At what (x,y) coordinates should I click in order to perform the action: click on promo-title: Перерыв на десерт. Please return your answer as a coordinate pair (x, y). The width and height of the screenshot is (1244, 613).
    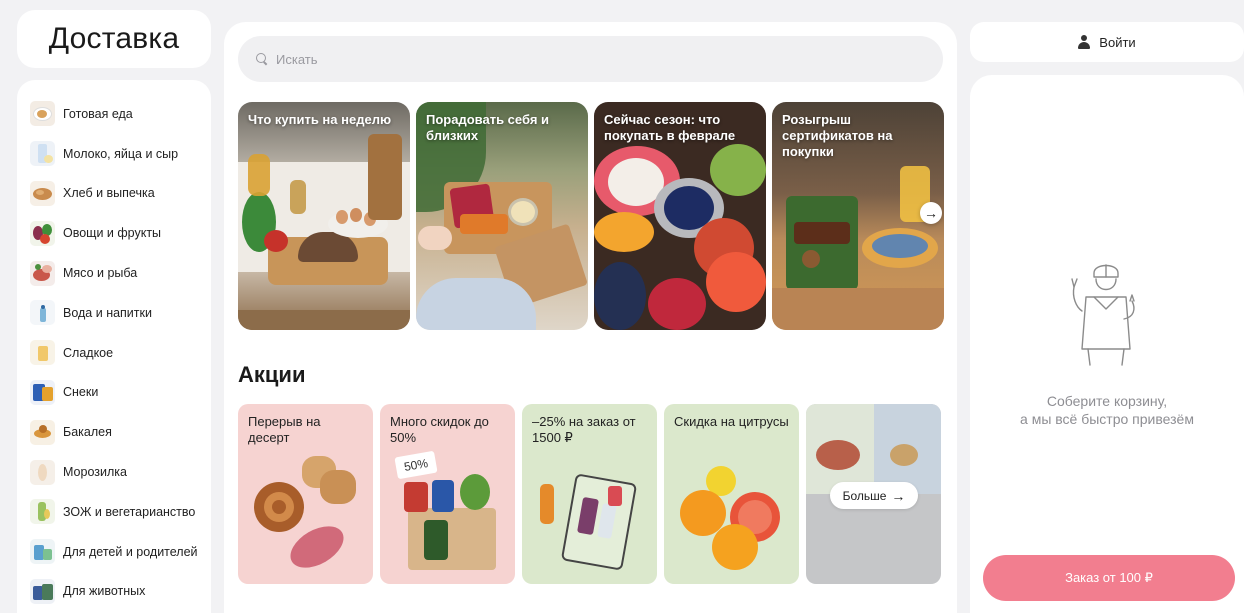
    Looking at the image, I should click on (284, 429).